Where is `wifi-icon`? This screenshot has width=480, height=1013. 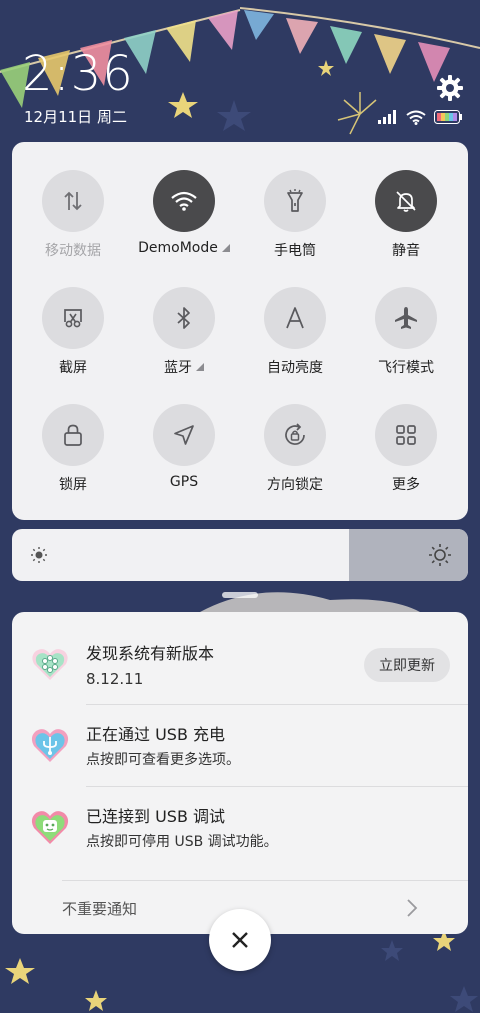
wifi-icon is located at coordinates (184, 201).